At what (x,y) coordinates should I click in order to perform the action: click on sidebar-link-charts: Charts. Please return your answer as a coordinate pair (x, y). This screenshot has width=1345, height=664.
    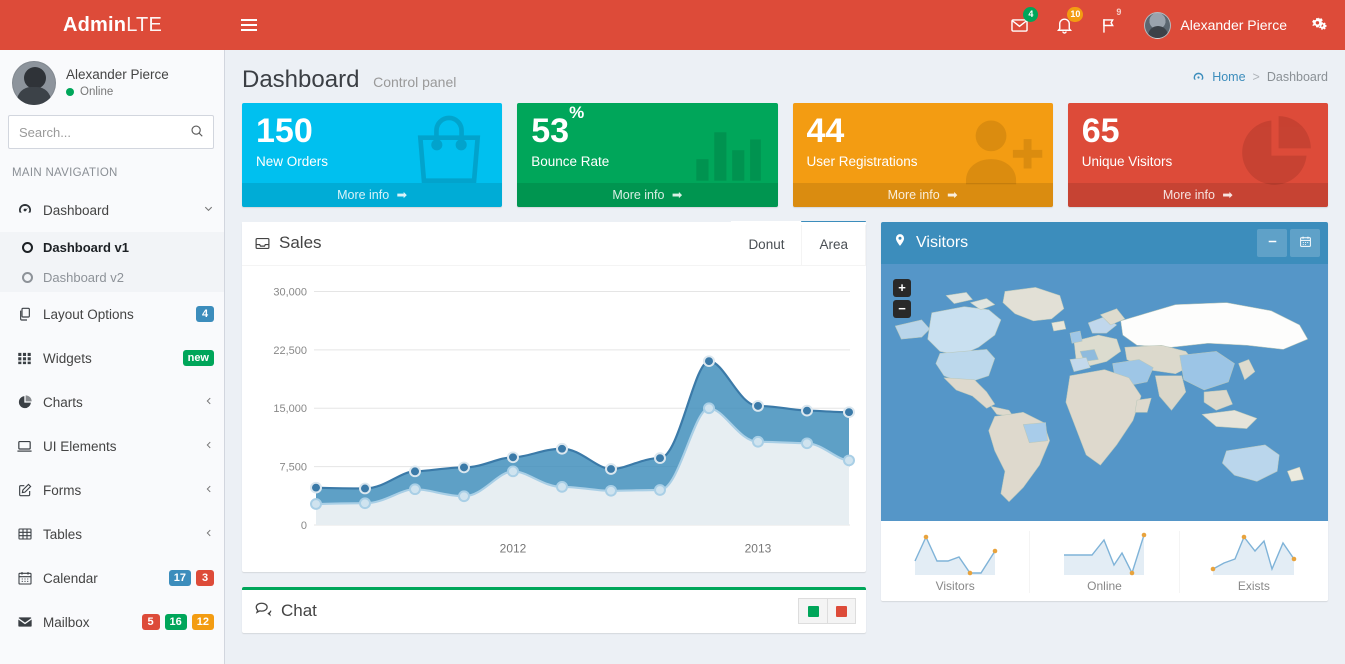
    Looking at the image, I should click on (112, 402).